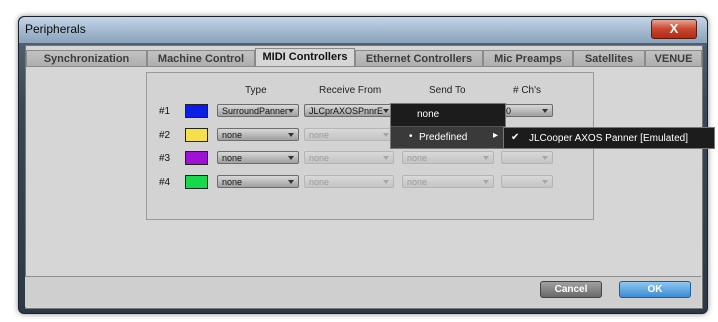  What do you see at coordinates (528, 58) in the screenshot?
I see `tab-mic-preamps: Mic Preamps` at bounding box center [528, 58].